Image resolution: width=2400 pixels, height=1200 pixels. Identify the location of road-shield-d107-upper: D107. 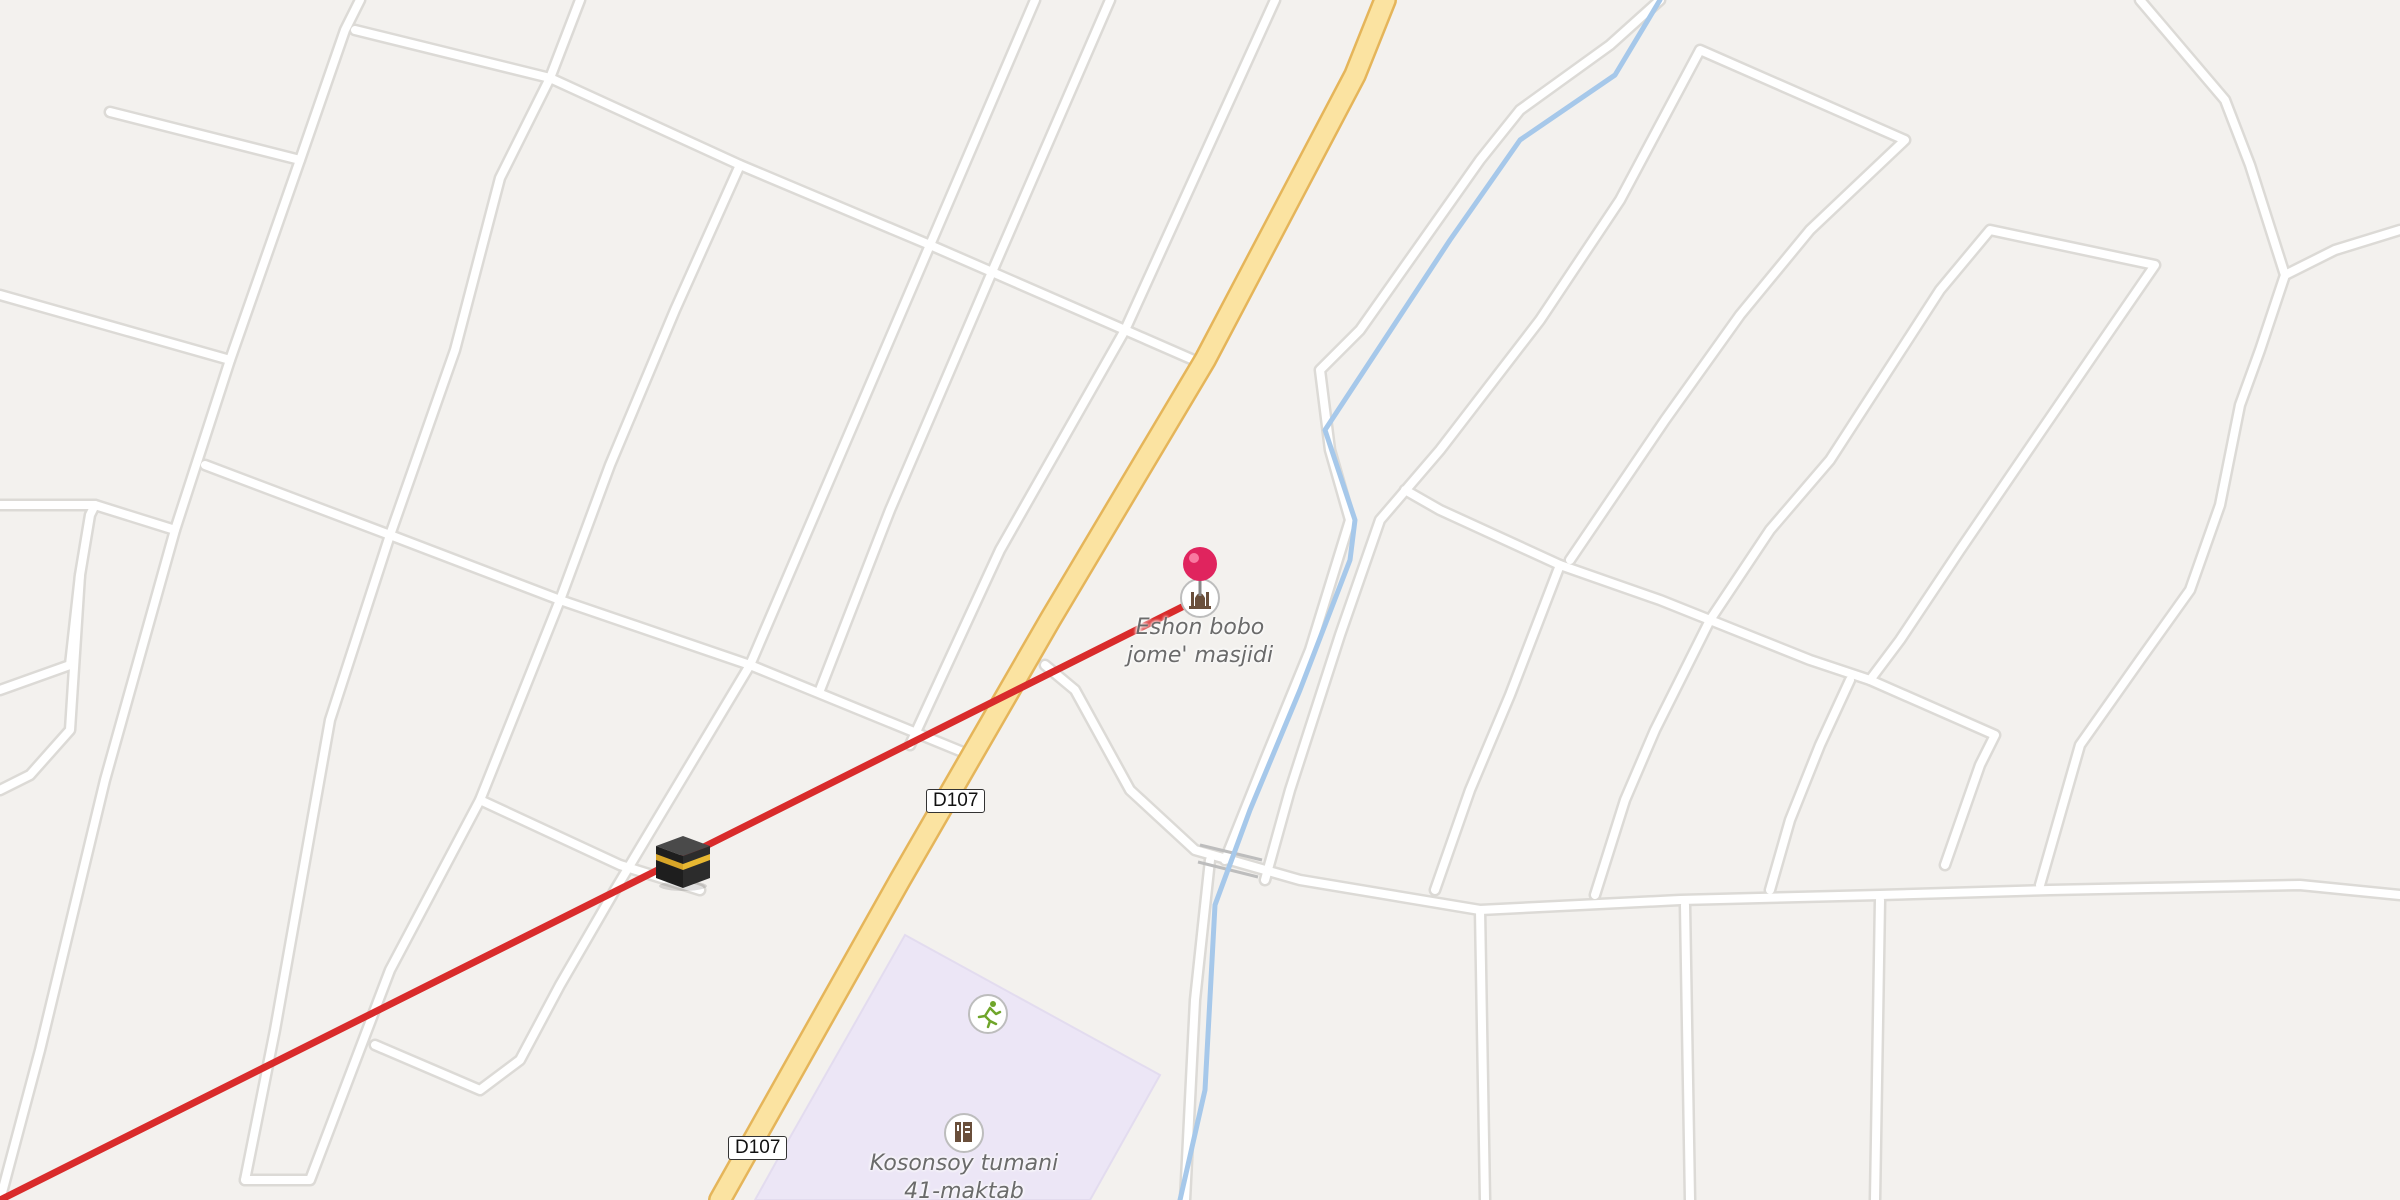
(956, 801).